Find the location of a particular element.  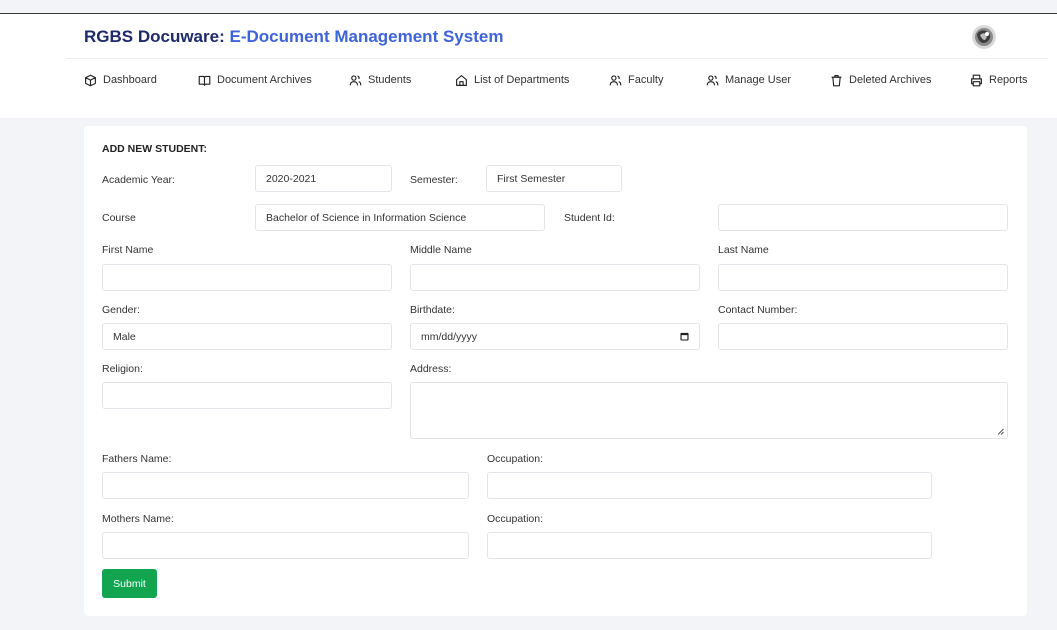

father-occupation-label: Occupation: is located at coordinates (515, 459).